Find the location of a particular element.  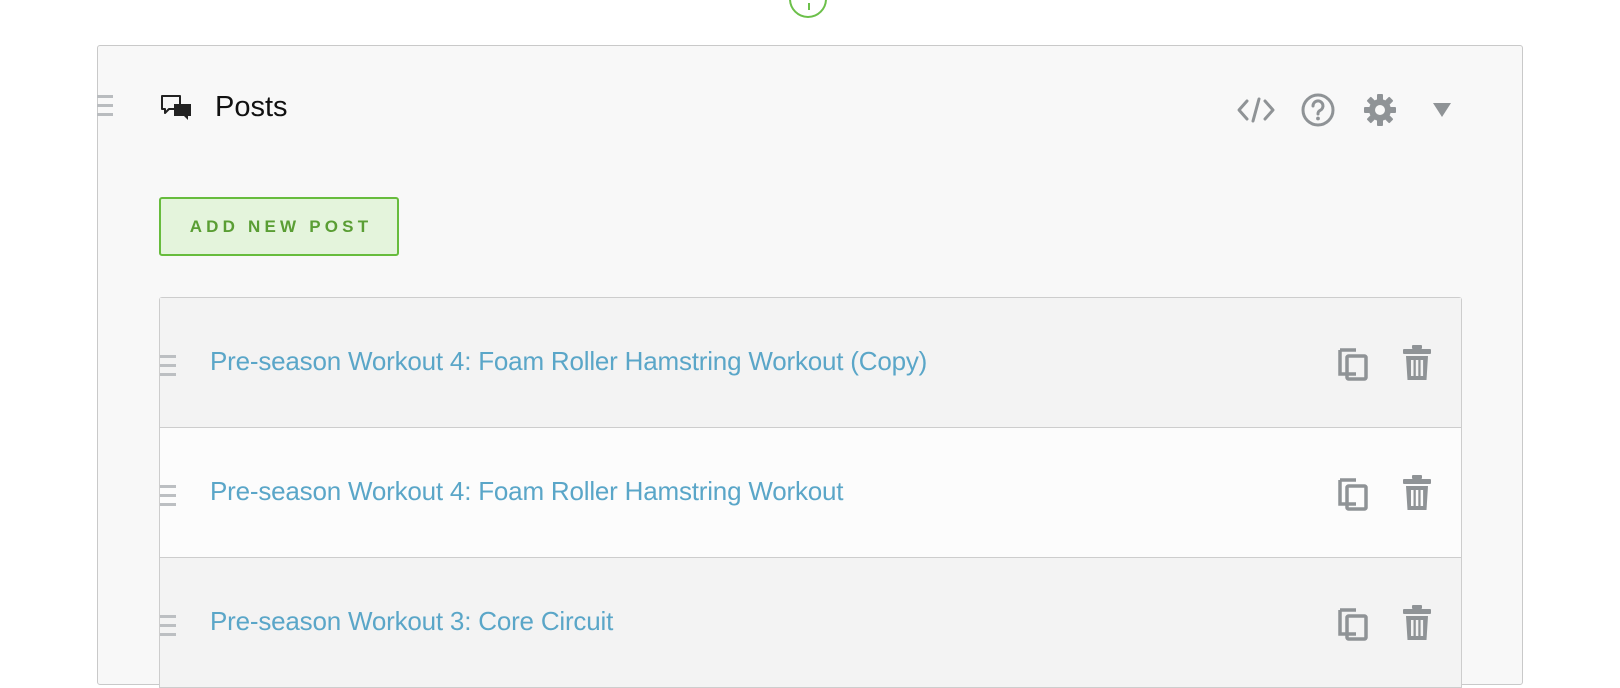

add-block-button is located at coordinates (808, 9).